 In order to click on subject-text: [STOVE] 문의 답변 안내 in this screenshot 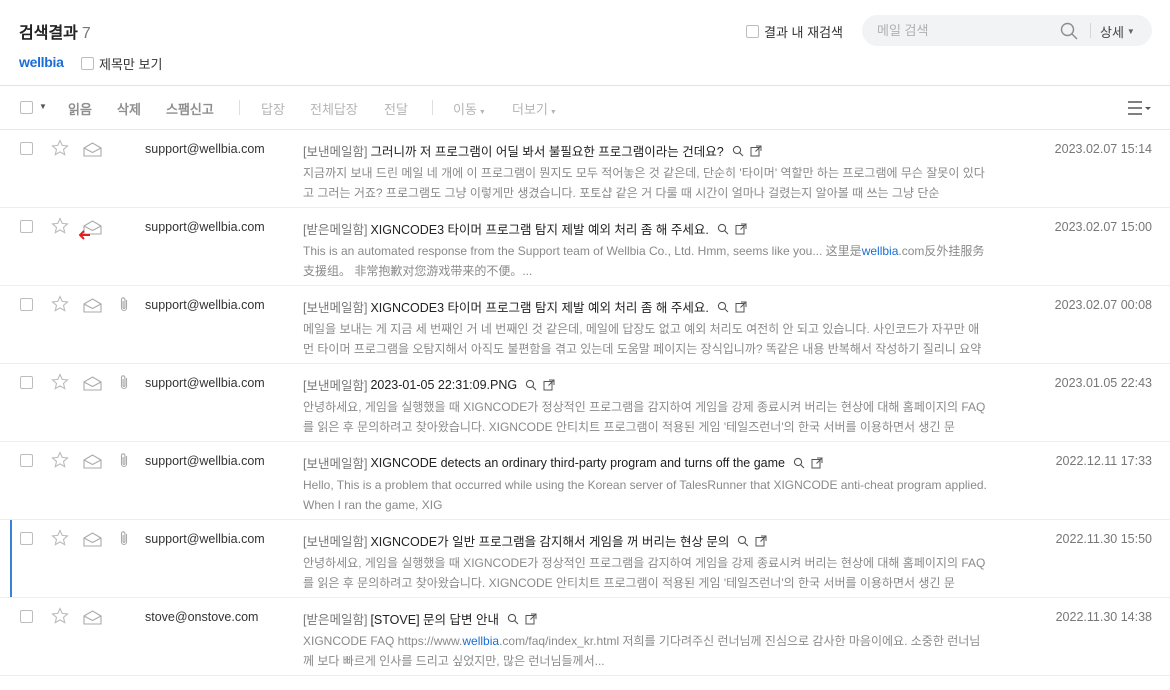, I will do `click(434, 618)`.